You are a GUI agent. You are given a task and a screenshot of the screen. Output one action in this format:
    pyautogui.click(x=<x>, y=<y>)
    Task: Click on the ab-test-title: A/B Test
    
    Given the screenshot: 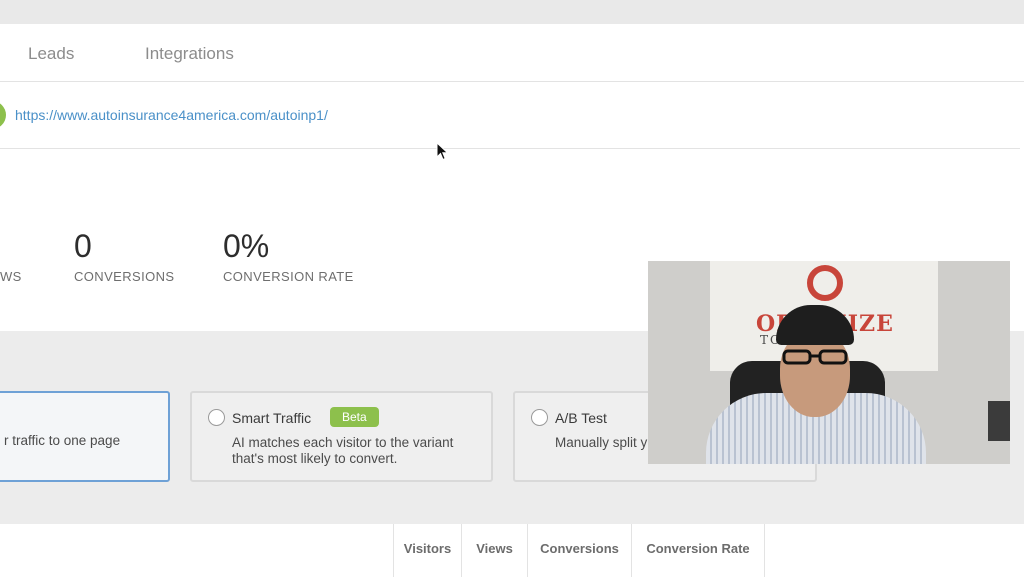 What is the action you would take?
    pyautogui.click(x=581, y=418)
    